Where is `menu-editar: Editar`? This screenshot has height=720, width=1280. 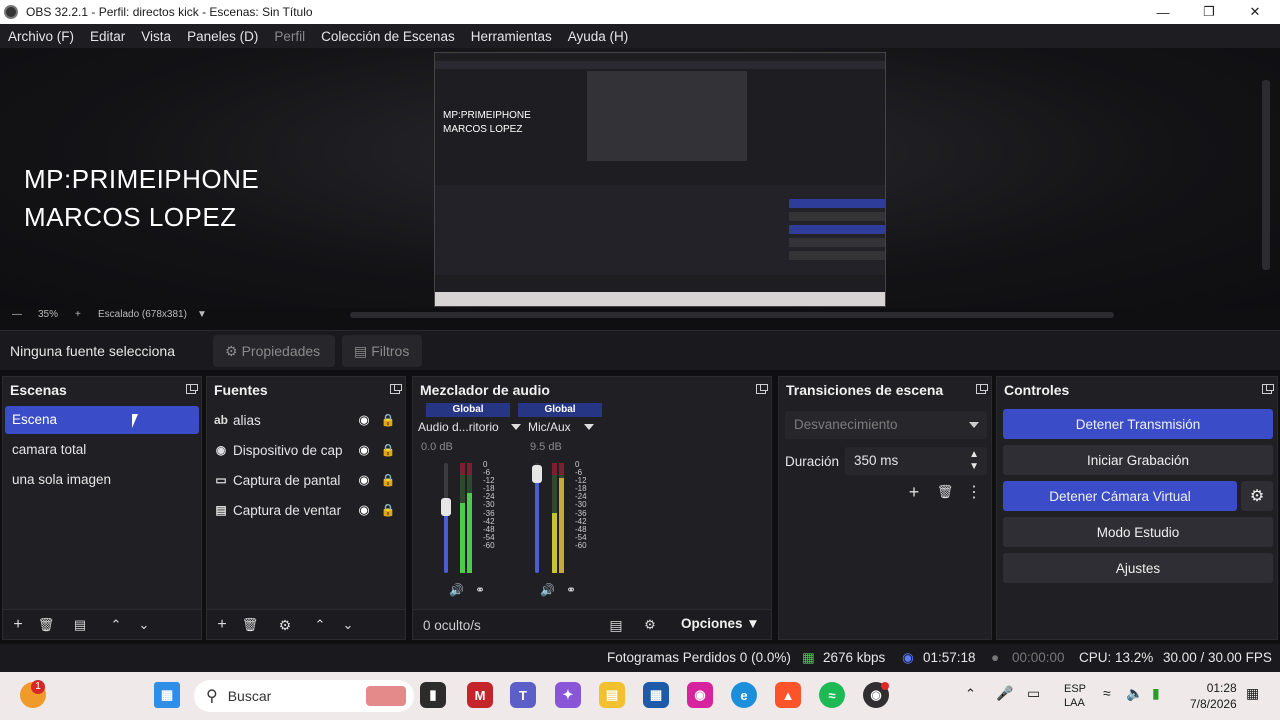 menu-editar: Editar is located at coordinates (107, 36).